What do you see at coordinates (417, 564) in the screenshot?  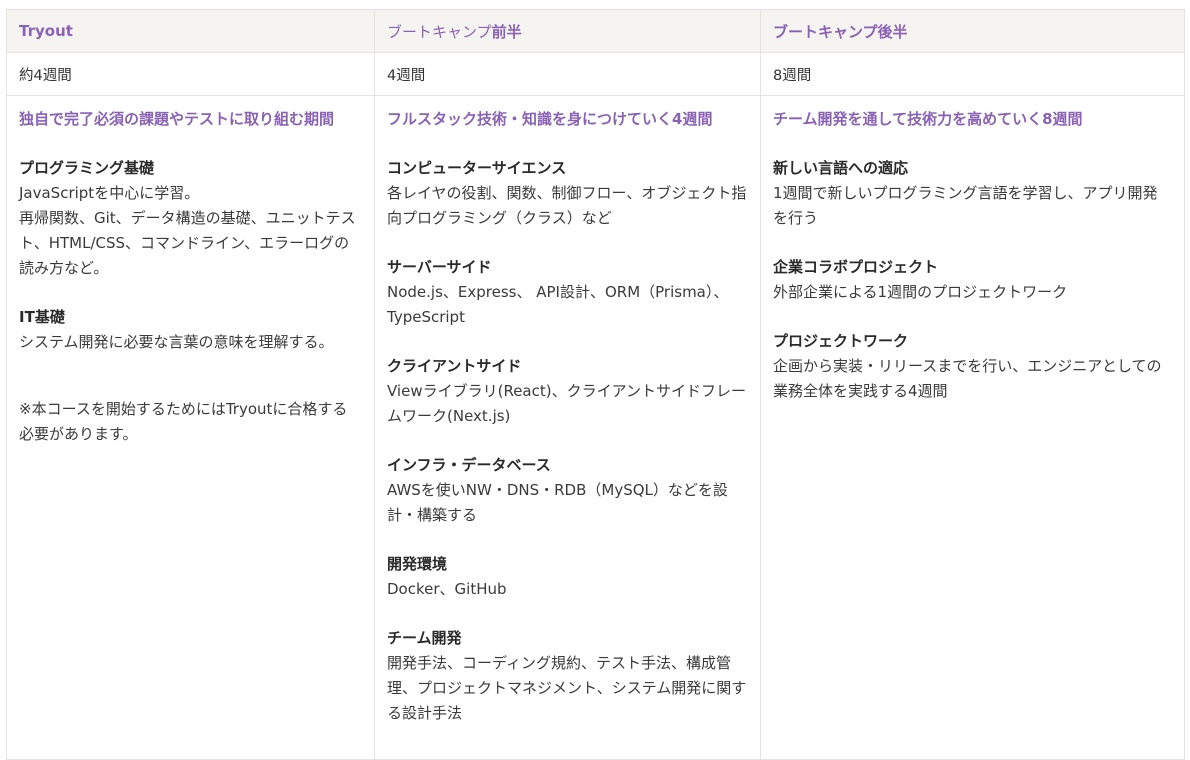 I see `first-half-section-title: 開発環境` at bounding box center [417, 564].